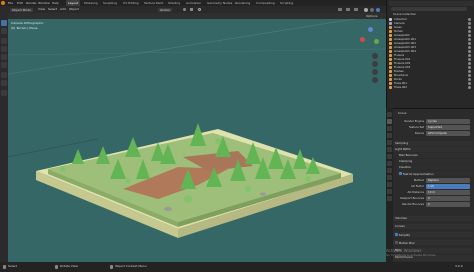 Image resolution: width=474 pixels, height=272 pixels. What do you see at coordinates (74, 9) in the screenshot?
I see `menu-object: Object` at bounding box center [74, 9].